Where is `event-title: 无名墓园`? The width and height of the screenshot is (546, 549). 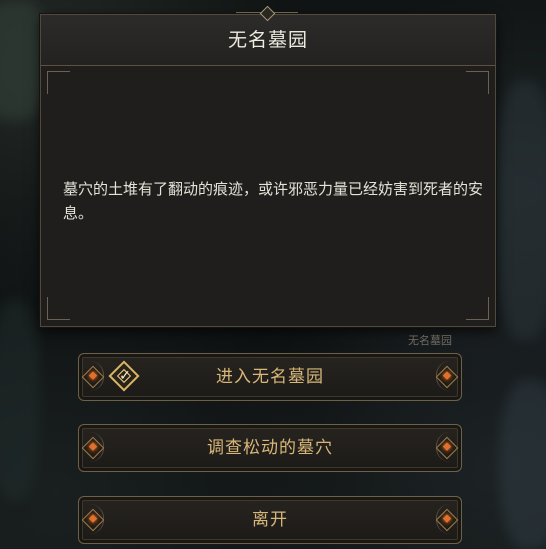 event-title: 无名墓园 is located at coordinates (267, 40).